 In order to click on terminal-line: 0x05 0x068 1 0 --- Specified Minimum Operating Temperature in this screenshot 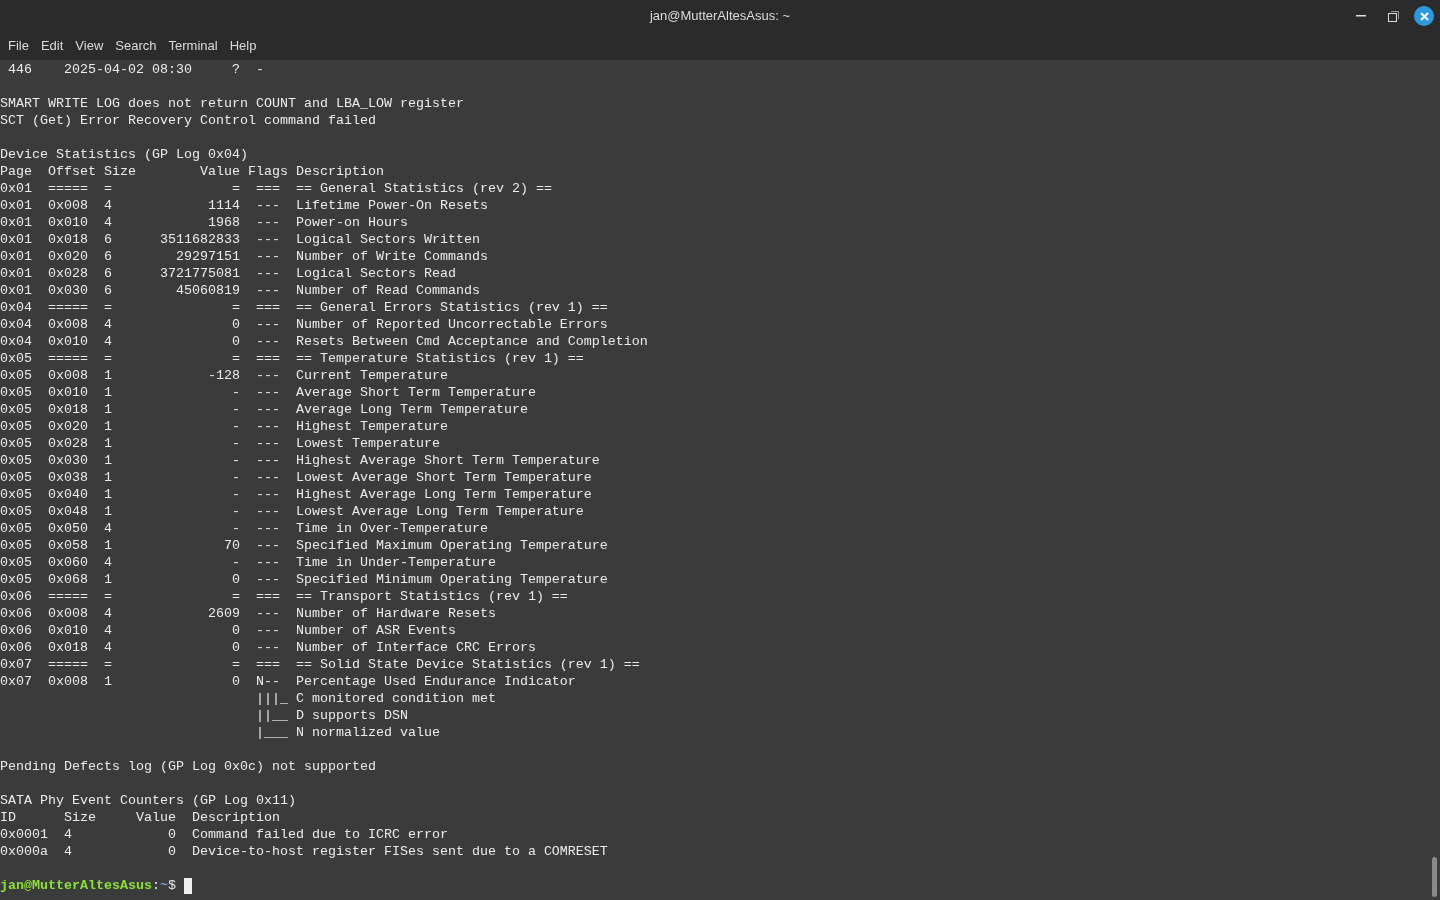, I will do `click(304, 579)`.